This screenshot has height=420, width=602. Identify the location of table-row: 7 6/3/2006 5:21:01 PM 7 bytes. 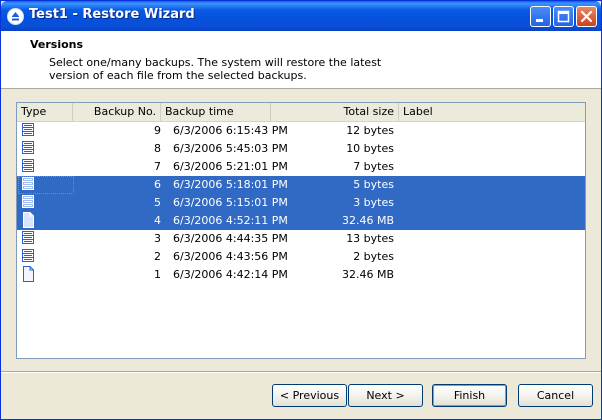
(301, 167).